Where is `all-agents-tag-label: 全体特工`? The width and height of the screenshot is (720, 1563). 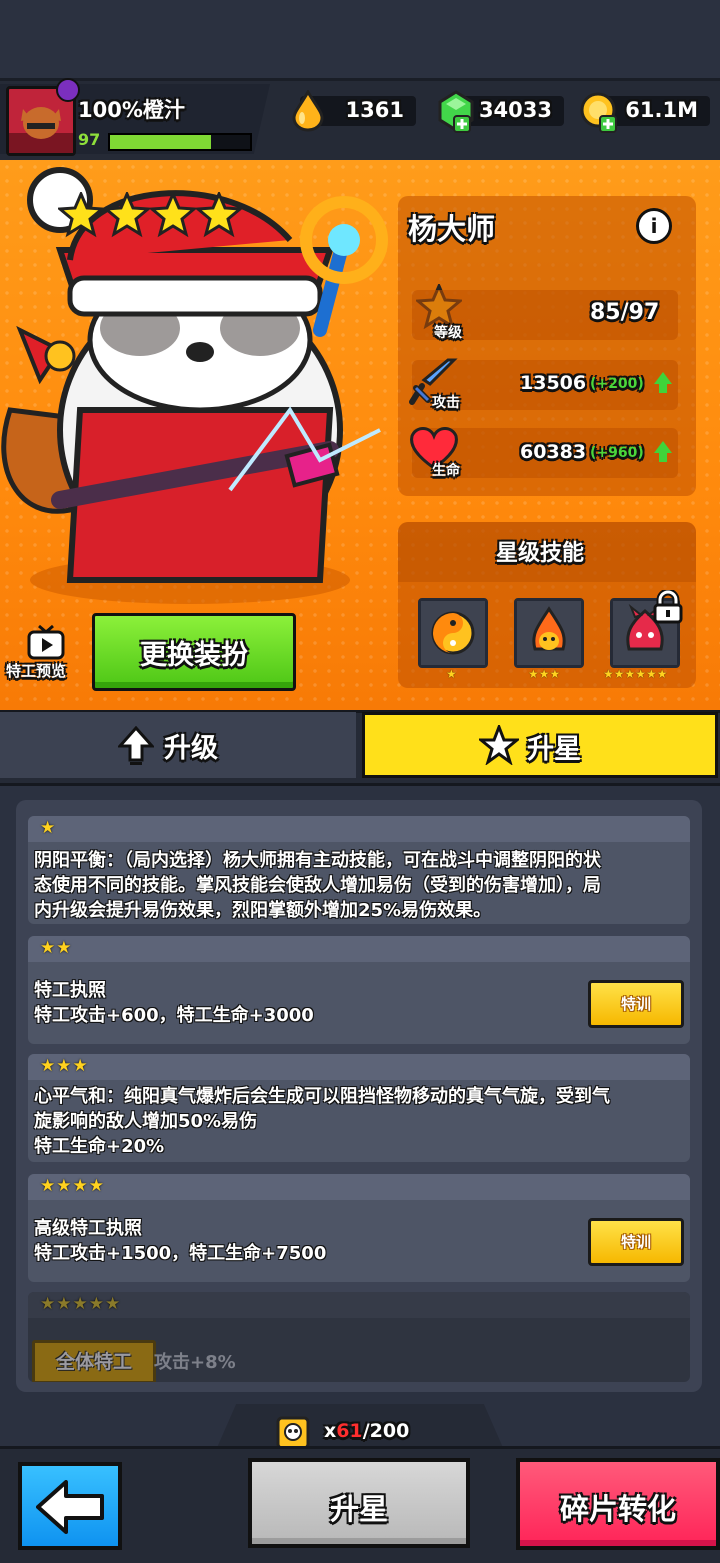 all-agents-tag-label: 全体特工 is located at coordinates (93, 1362).